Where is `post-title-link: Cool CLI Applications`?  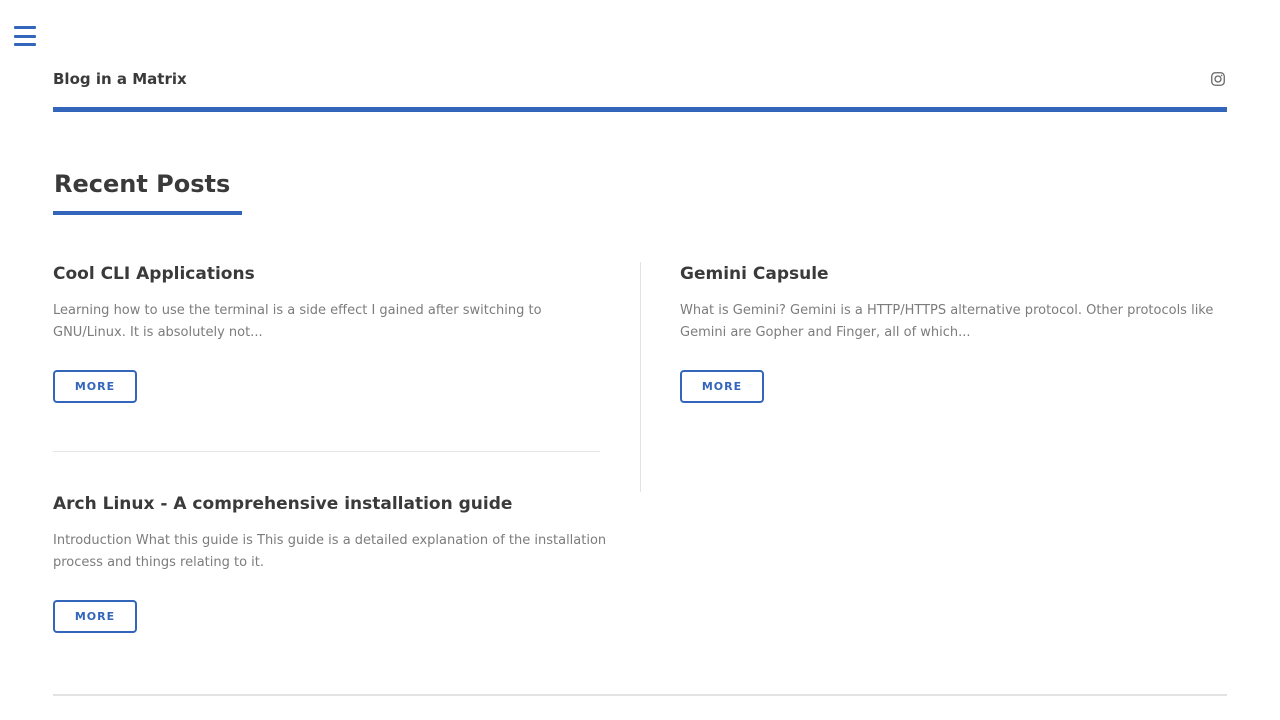 post-title-link: Cool CLI Applications is located at coordinates (333, 274).